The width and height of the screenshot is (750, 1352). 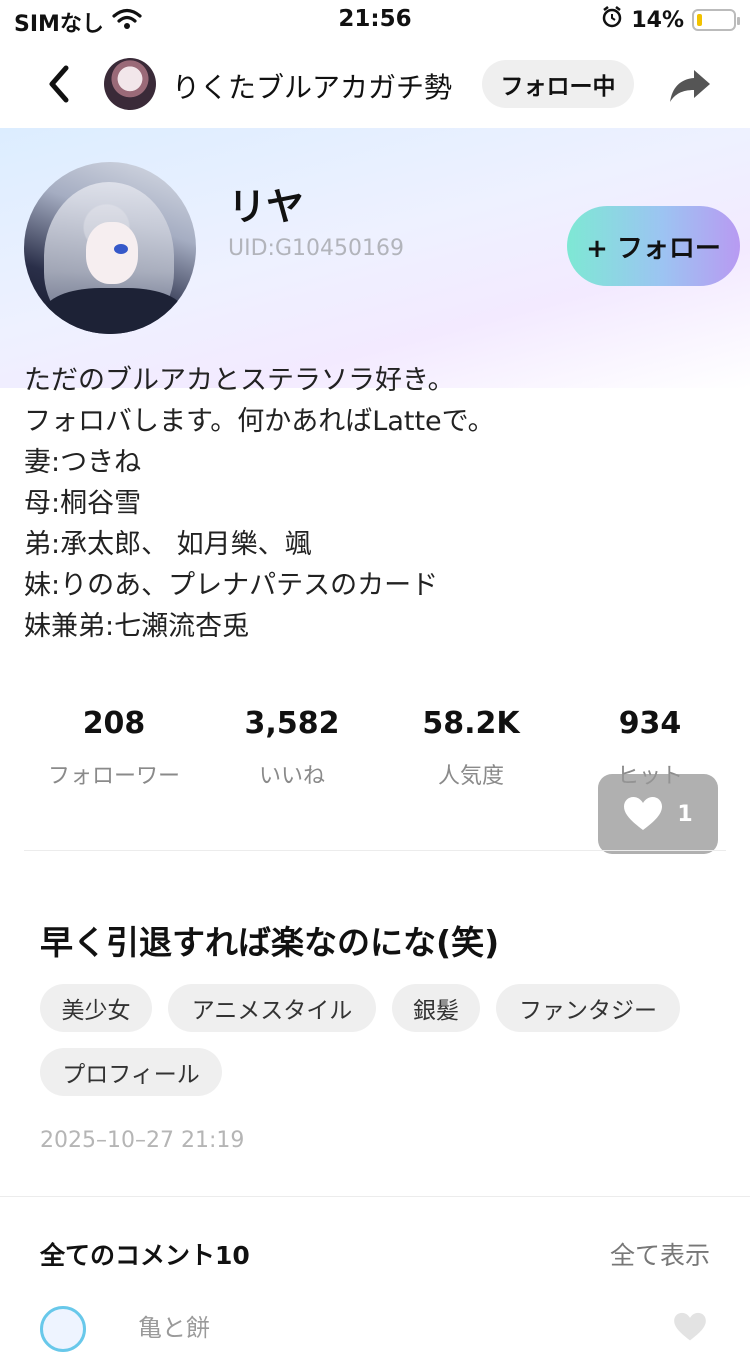 I want to click on post-author-avatar, so click(x=130, y=84).